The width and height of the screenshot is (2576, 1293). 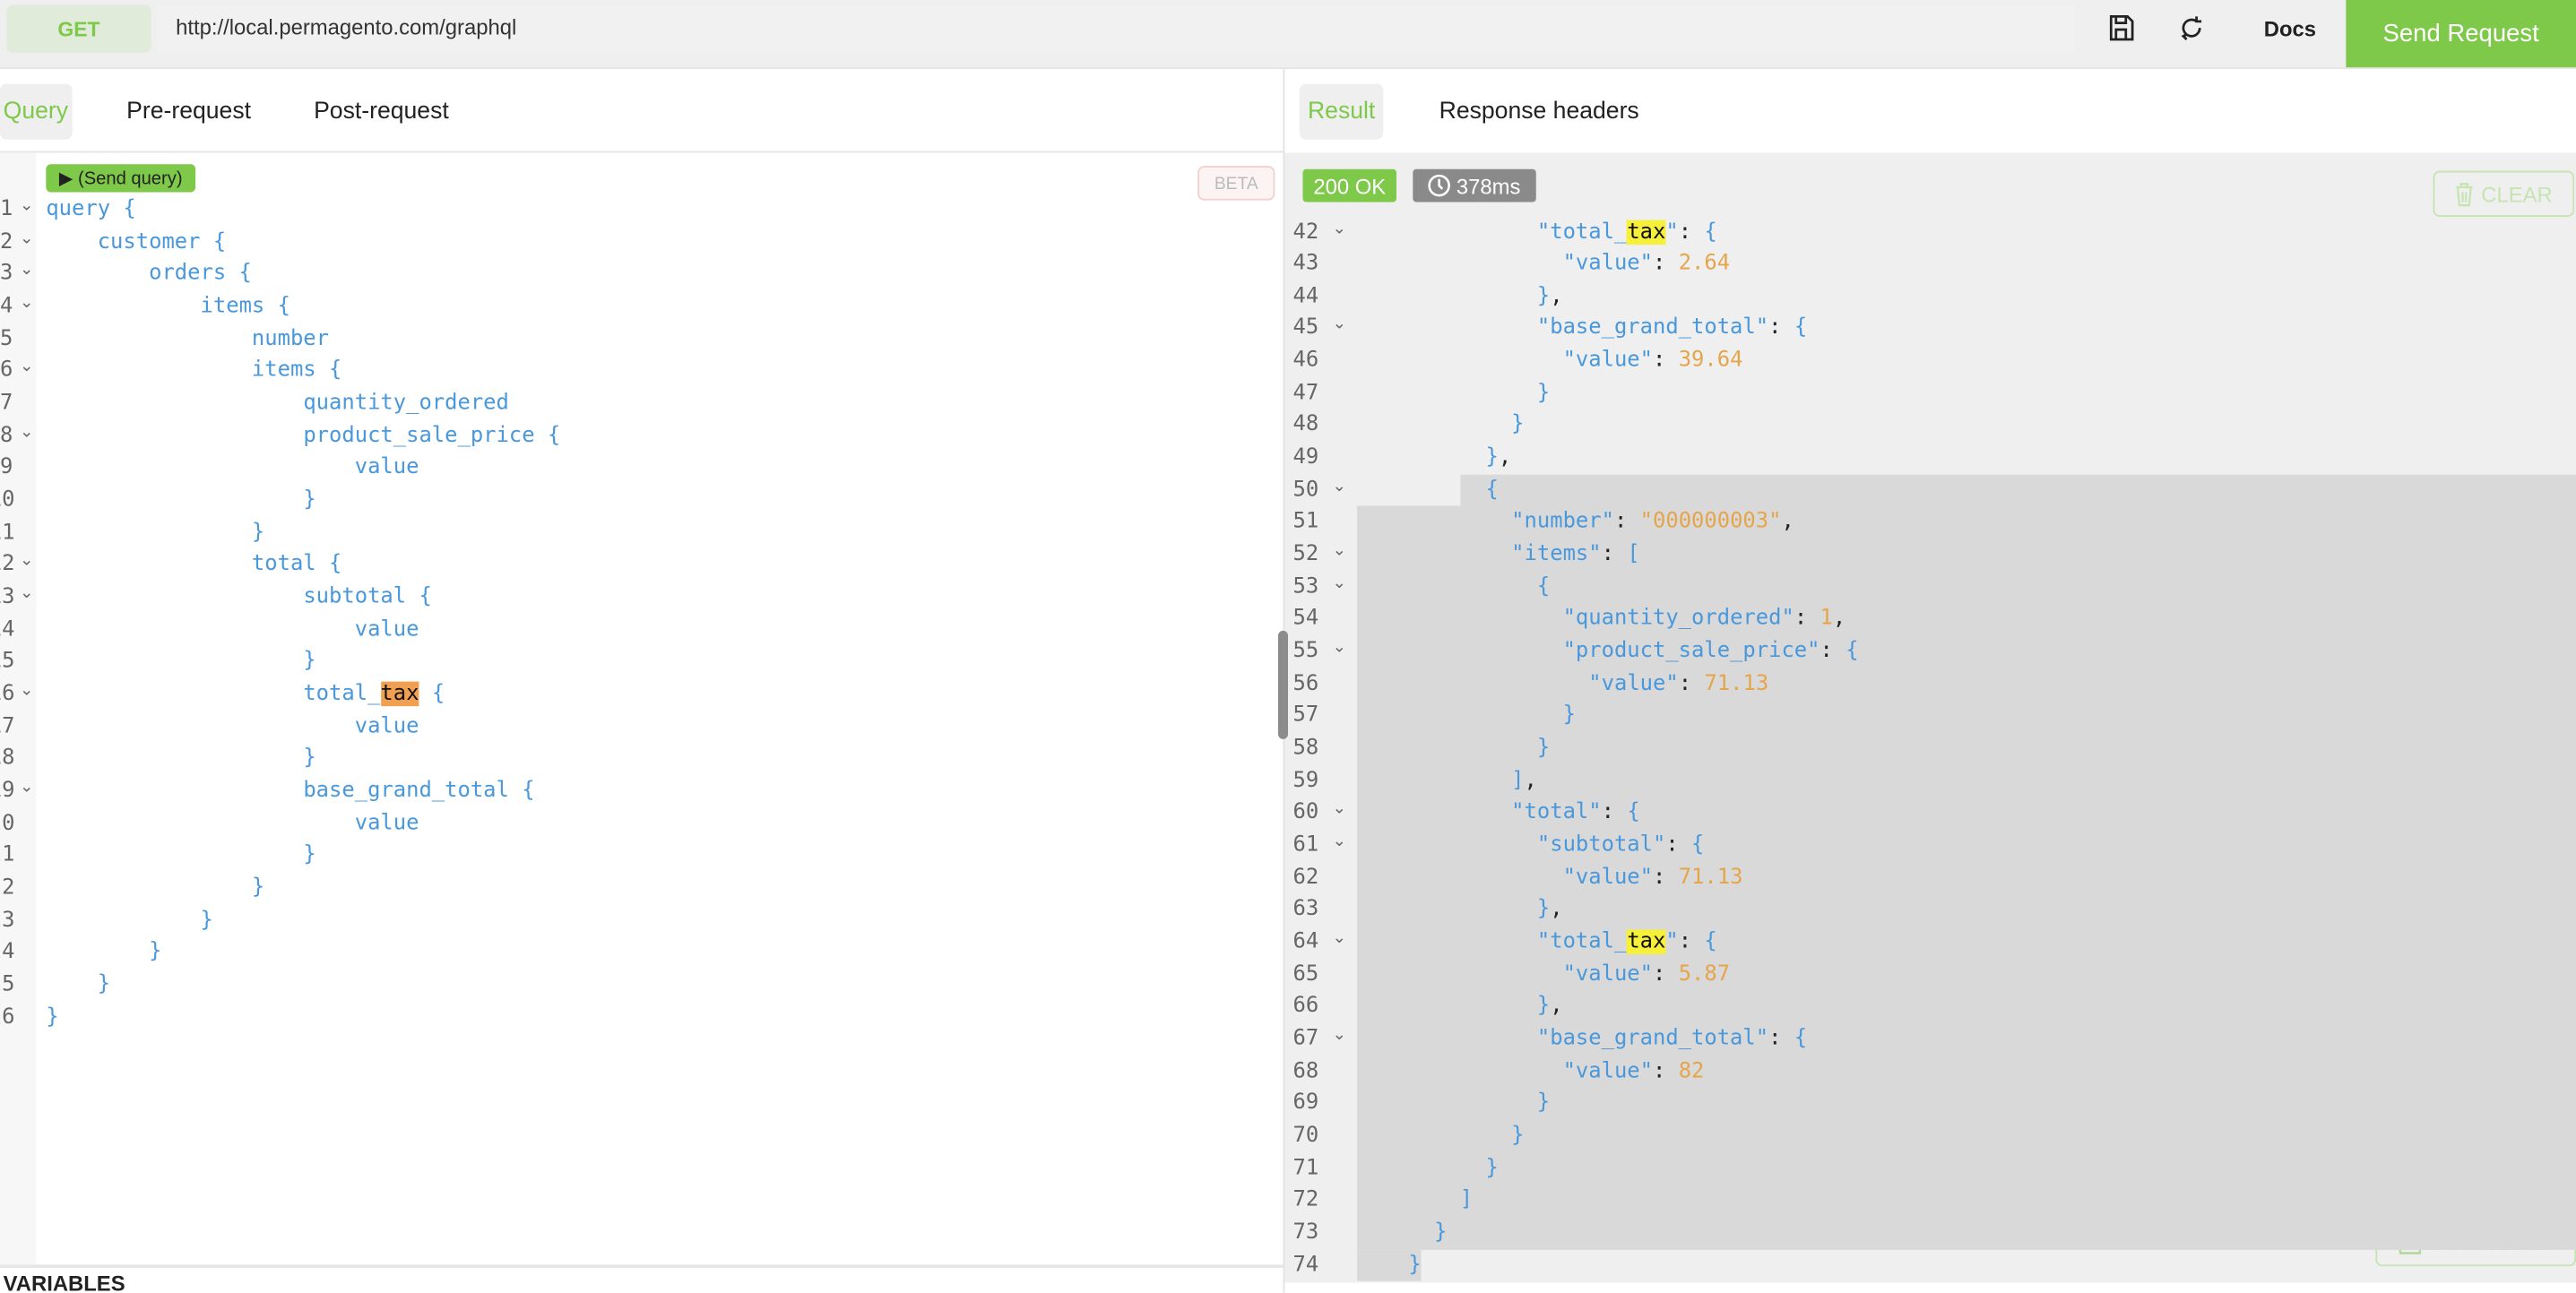 What do you see at coordinates (1305, 490) in the screenshot?
I see `line-number: 50` at bounding box center [1305, 490].